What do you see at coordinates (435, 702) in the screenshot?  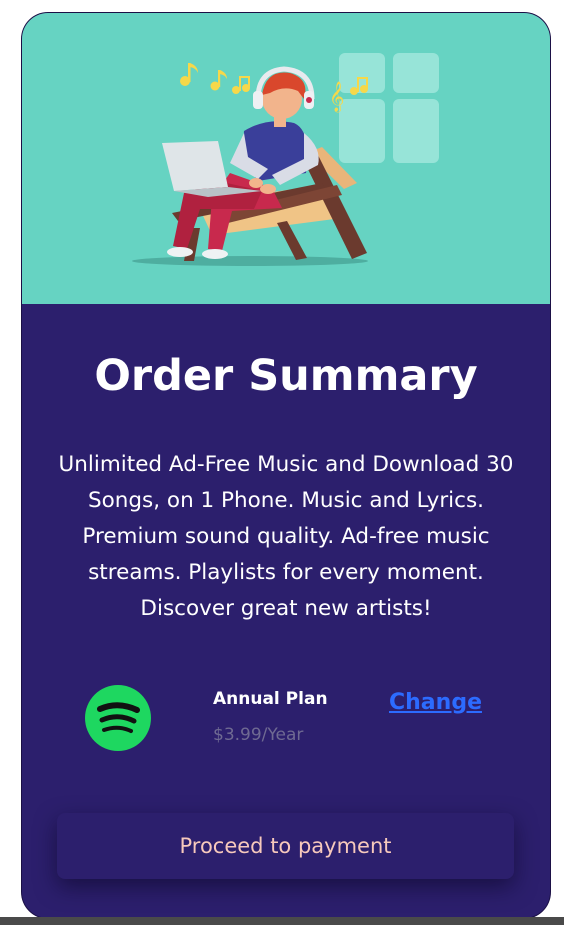 I see `change-plan-link: Change` at bounding box center [435, 702].